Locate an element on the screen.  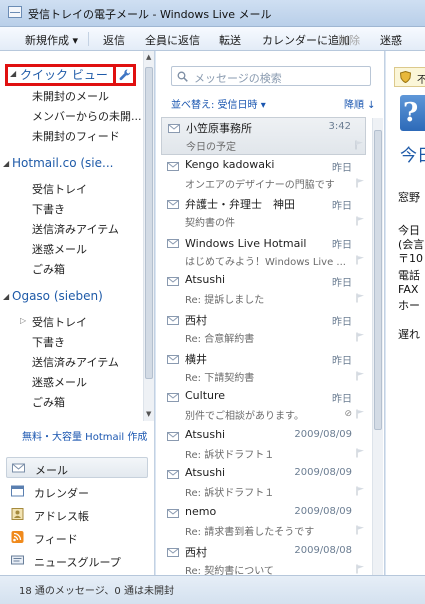
message-heading: 今日 is located at coordinates (412, 156).